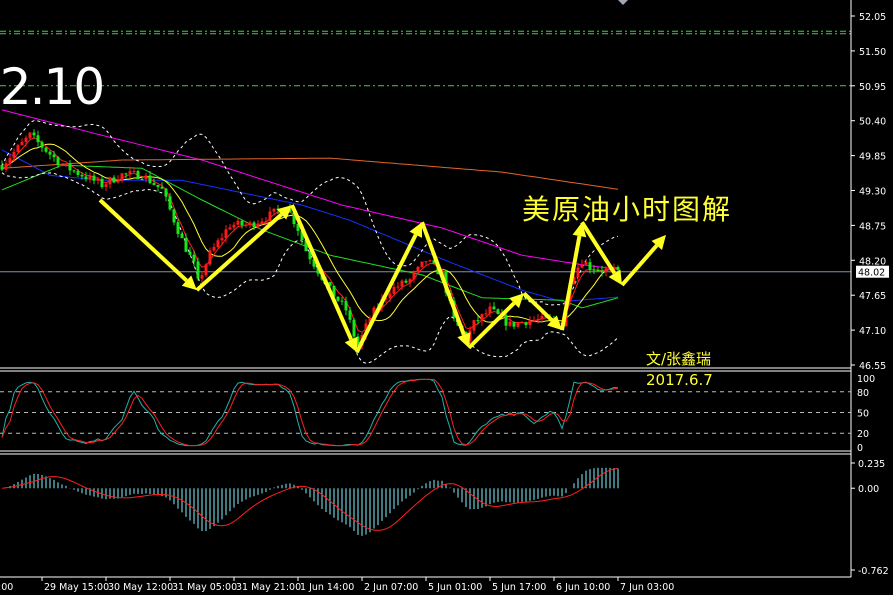 This screenshot has height=595, width=893. I want to click on time-tick-label: 2 Jun 07:00, so click(391, 587).